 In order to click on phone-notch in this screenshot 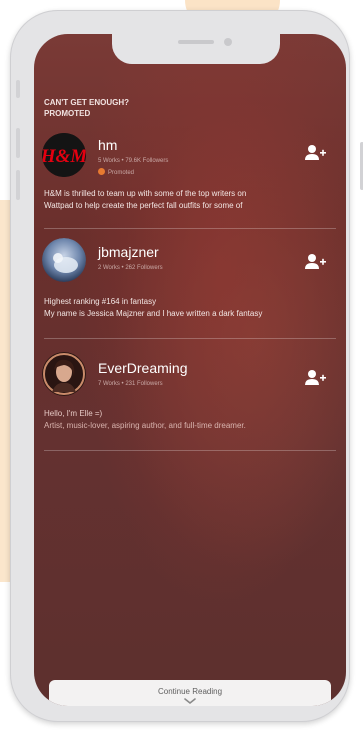, I will do `click(196, 49)`.